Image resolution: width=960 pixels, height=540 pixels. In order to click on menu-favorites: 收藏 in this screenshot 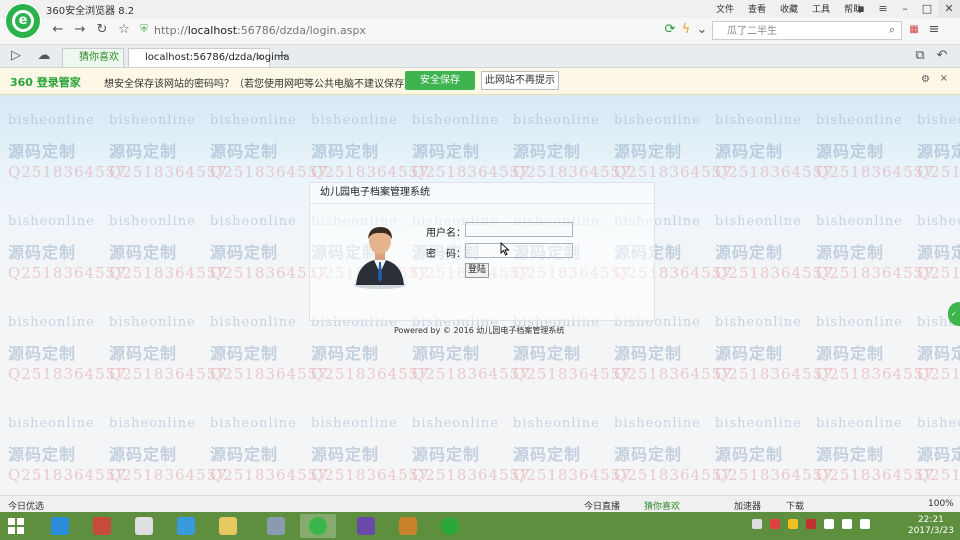, I will do `click(789, 8)`.